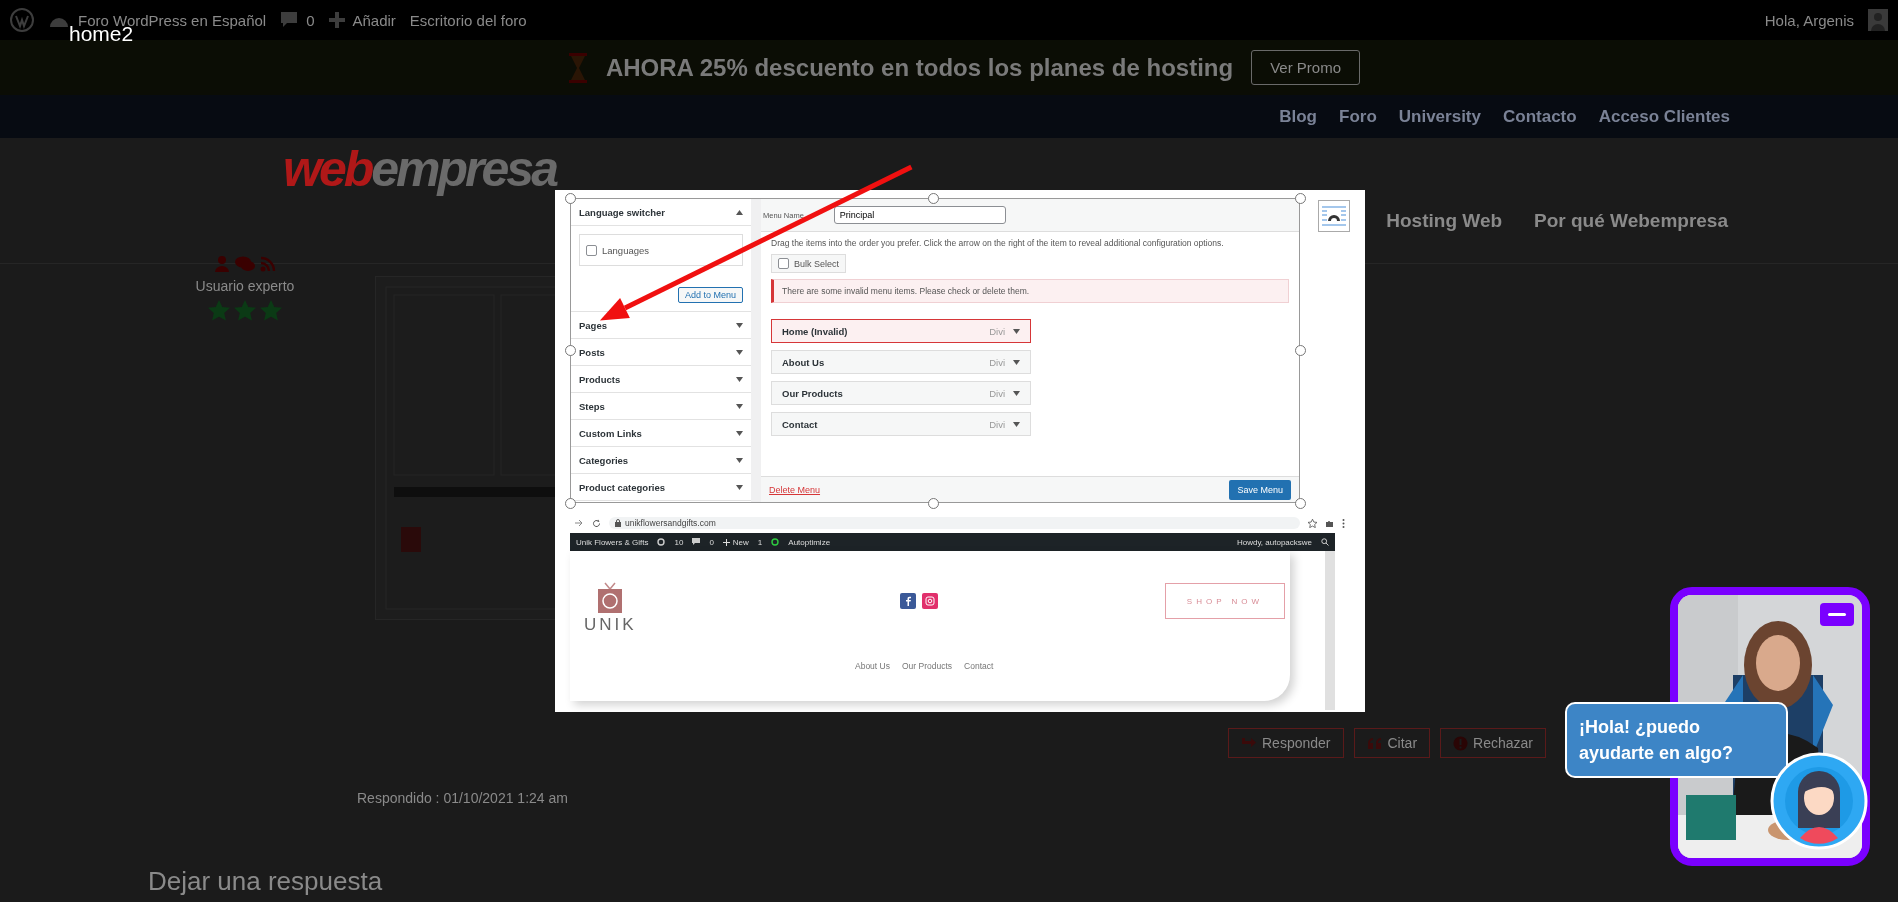 The width and height of the screenshot is (1898, 902). Describe the element at coordinates (626, 250) in the screenshot. I see `checkbox-label: Languages` at that location.